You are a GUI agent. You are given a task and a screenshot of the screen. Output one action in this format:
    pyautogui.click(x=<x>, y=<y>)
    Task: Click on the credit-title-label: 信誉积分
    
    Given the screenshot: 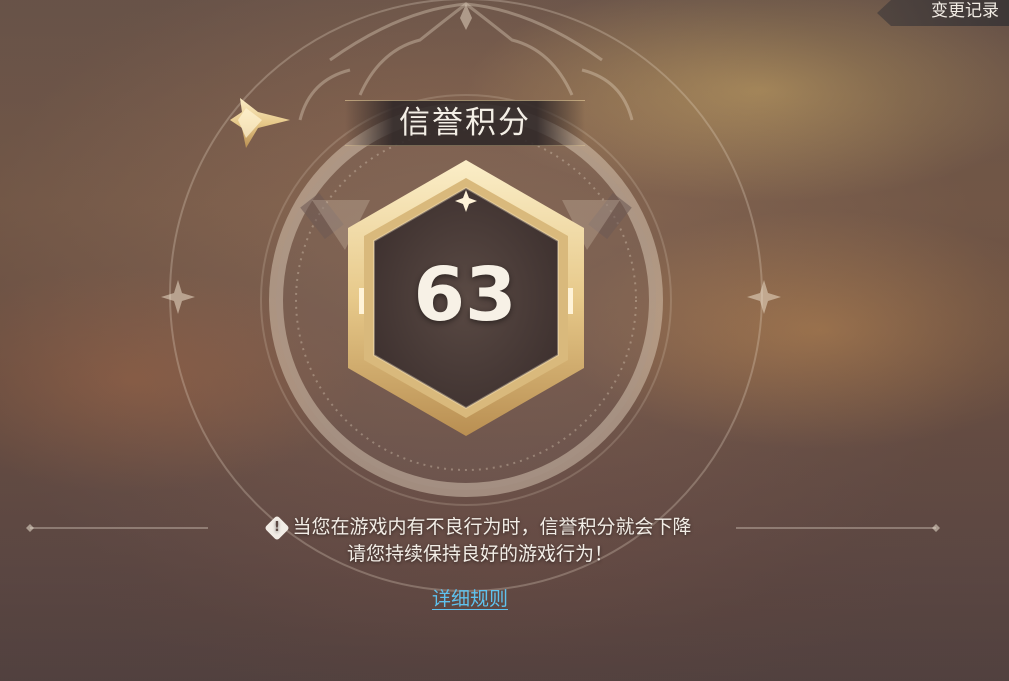 What is the action you would take?
    pyautogui.click(x=465, y=123)
    